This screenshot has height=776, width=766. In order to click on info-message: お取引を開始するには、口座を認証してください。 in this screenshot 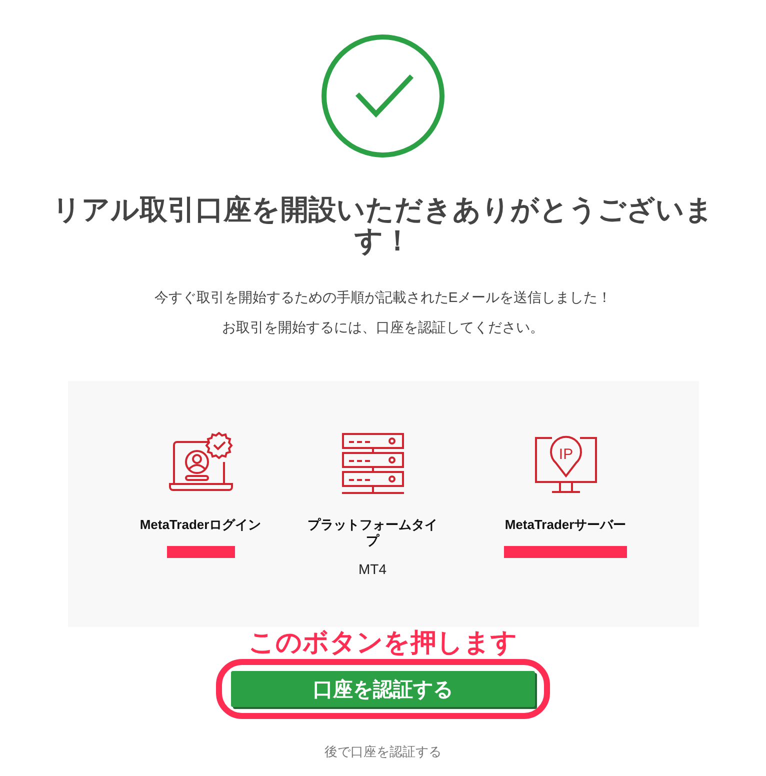, I will do `click(383, 327)`.